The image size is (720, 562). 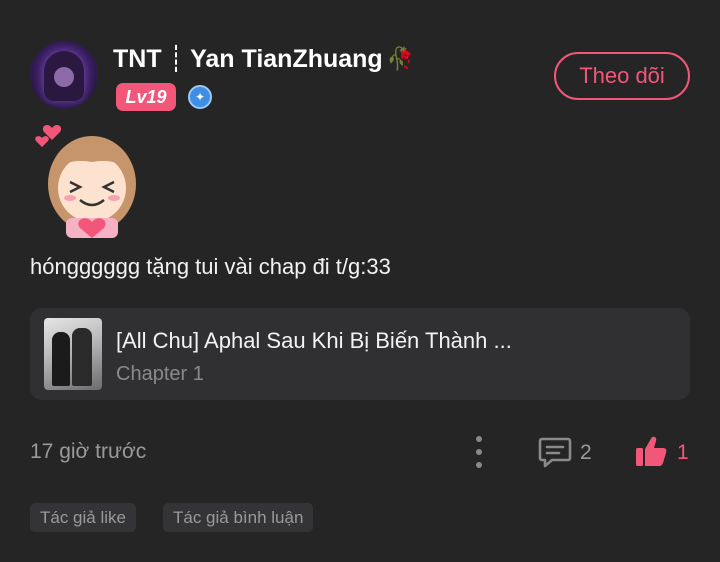 What do you see at coordinates (622, 76) in the screenshot?
I see `follow-button: Theo dõi` at bounding box center [622, 76].